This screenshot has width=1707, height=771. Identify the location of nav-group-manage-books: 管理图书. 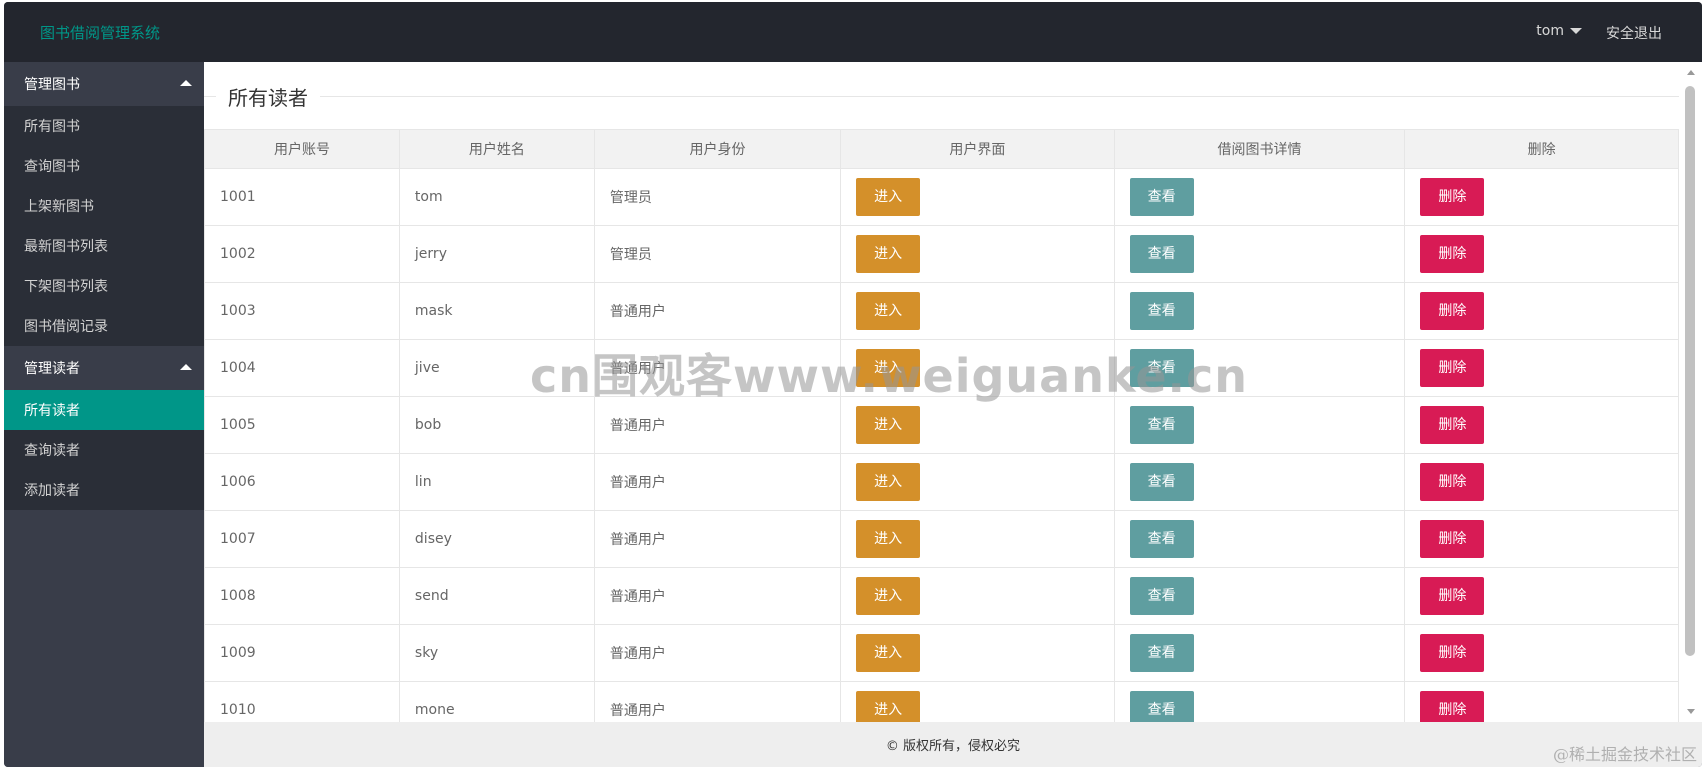
(104, 84).